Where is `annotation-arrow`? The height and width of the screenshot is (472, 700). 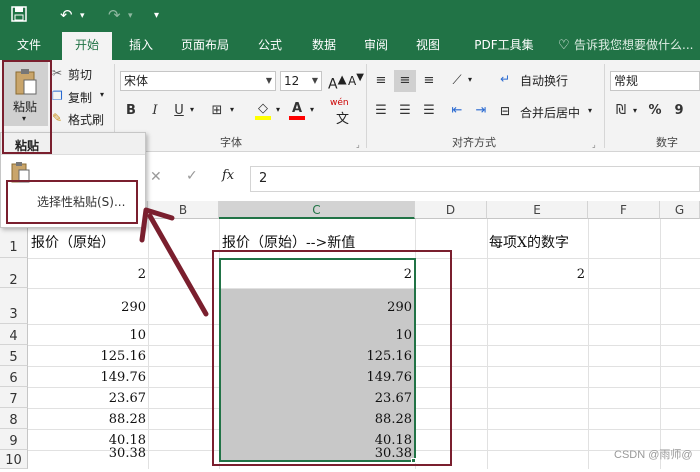 annotation-arrow is located at coordinates (174, 262).